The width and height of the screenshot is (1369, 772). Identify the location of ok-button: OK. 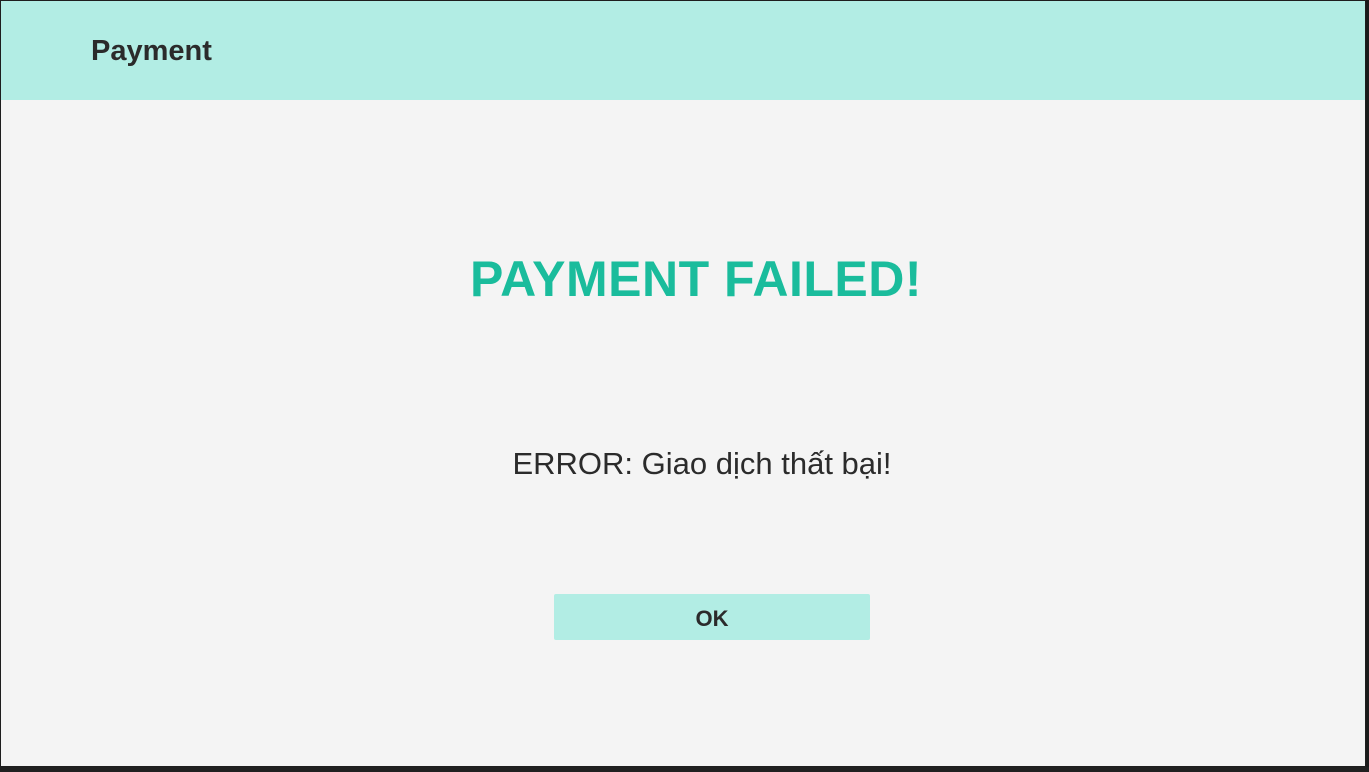
(712, 617).